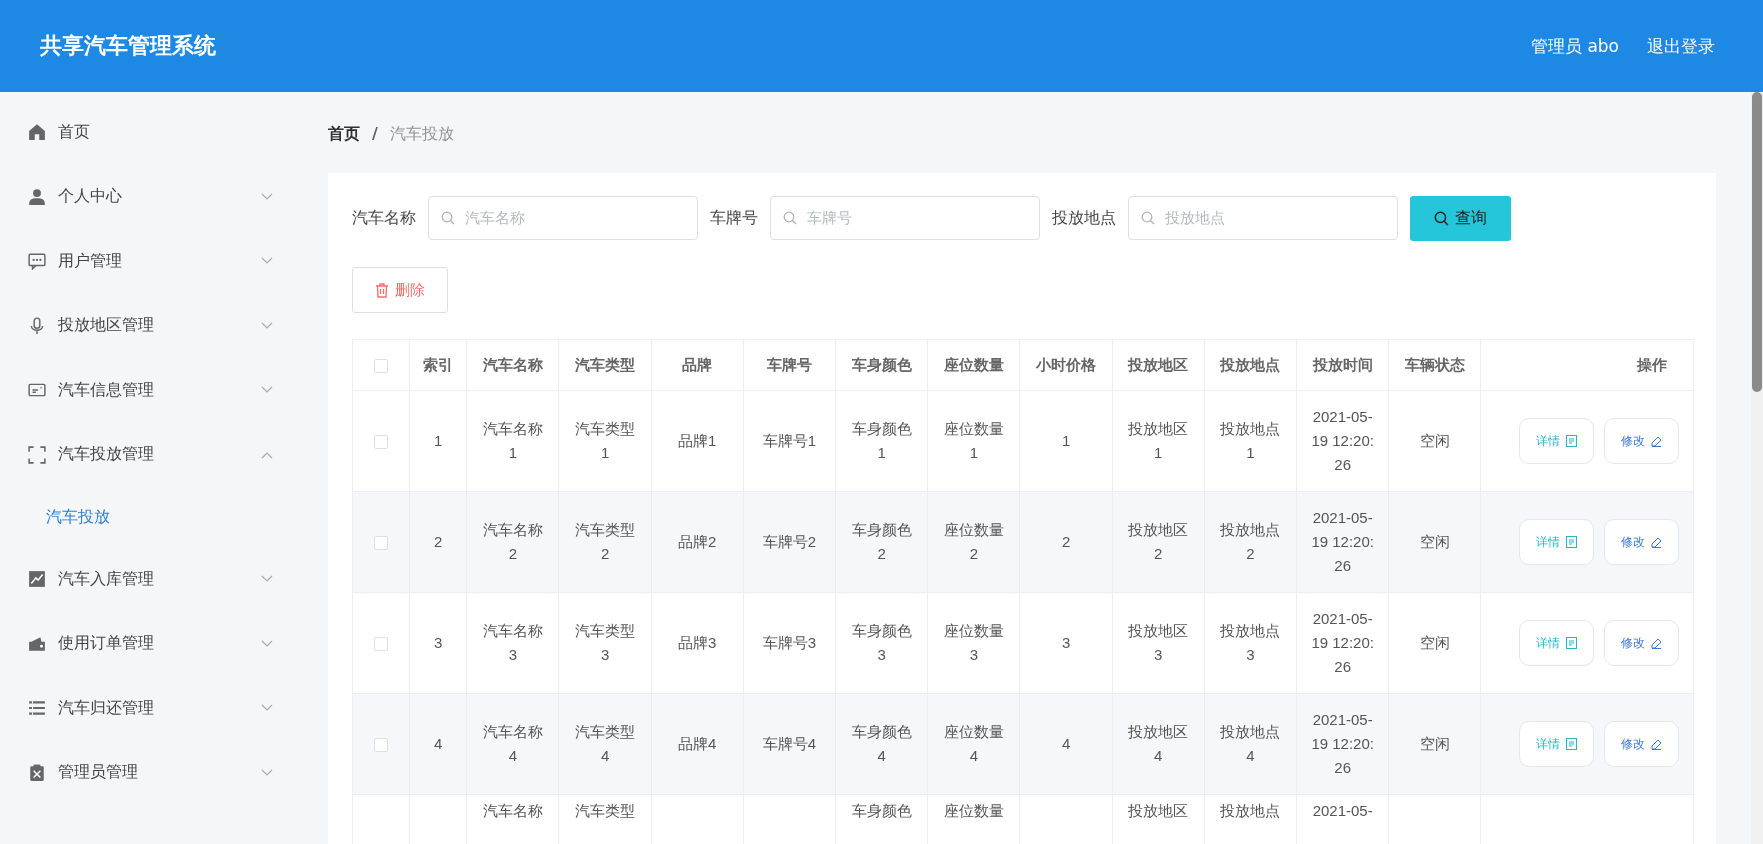 The width and height of the screenshot is (1763, 844). What do you see at coordinates (605, 365) in the screenshot?
I see `column-header: 汽车类型` at bounding box center [605, 365].